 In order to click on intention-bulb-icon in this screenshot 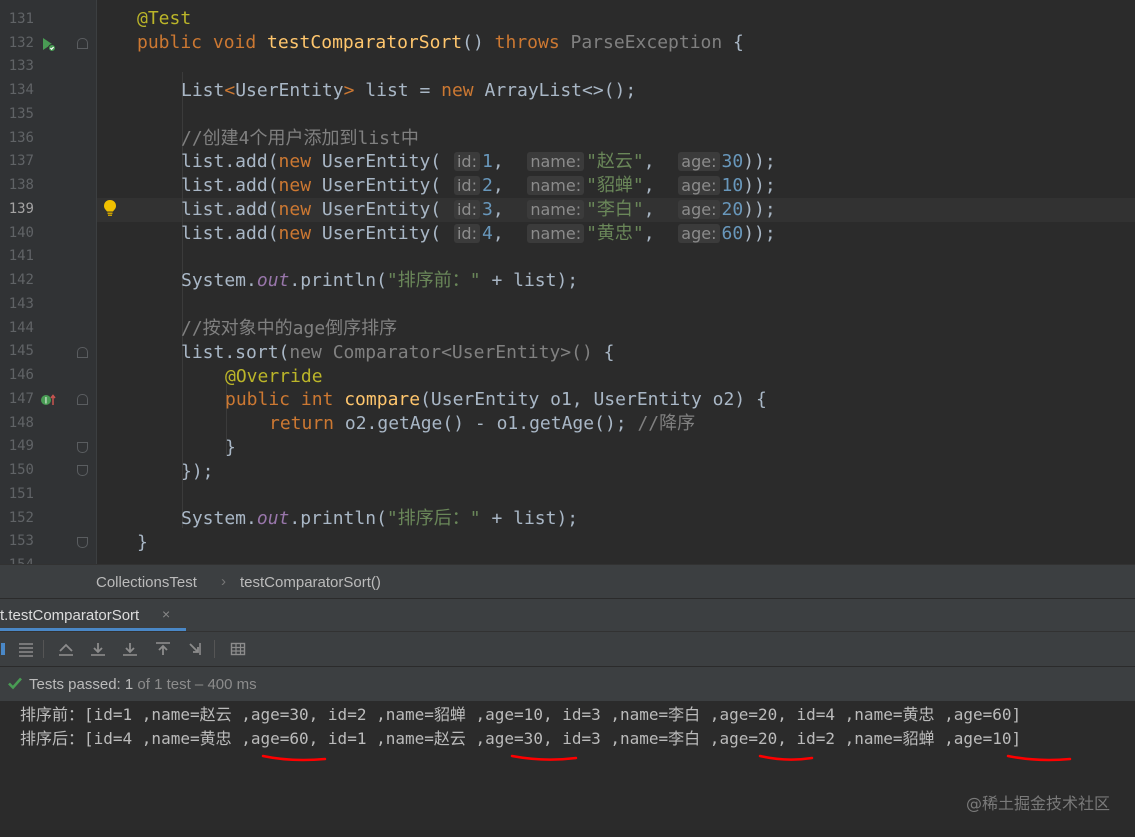, I will do `click(110, 208)`.